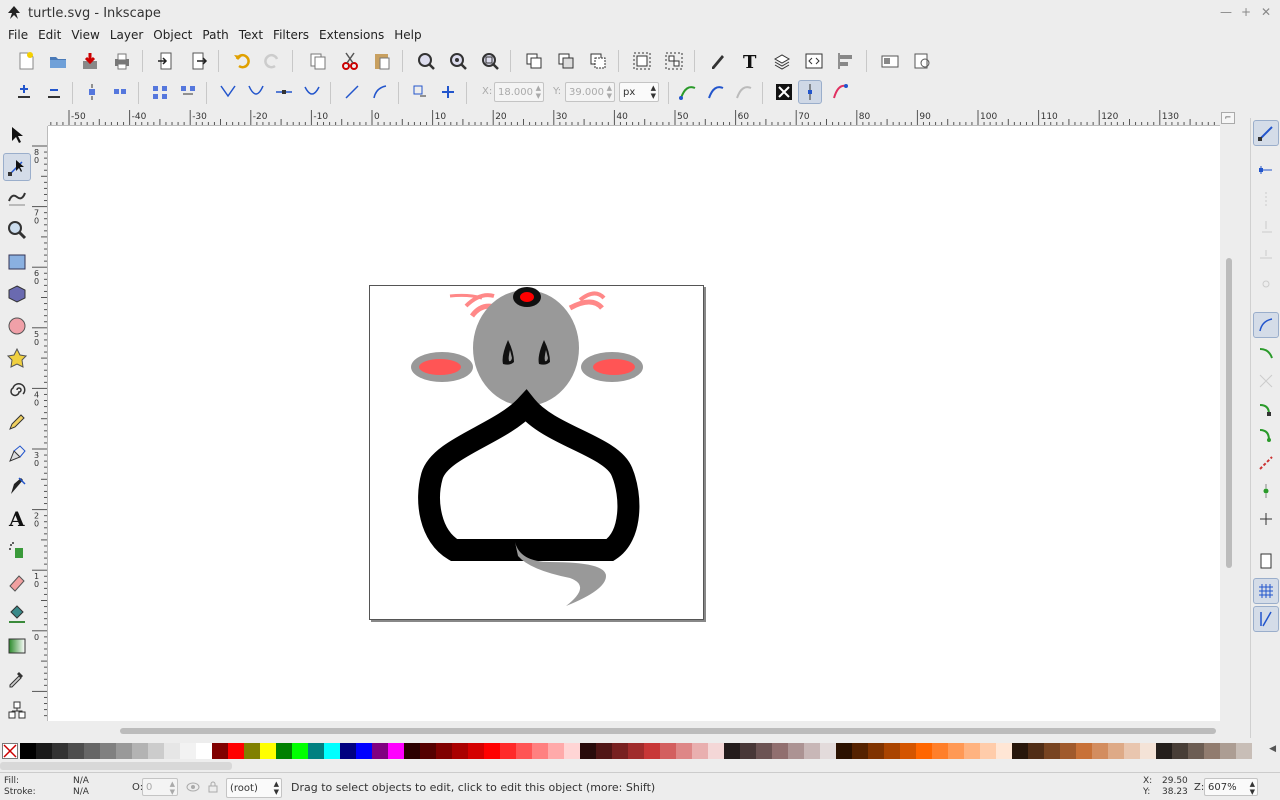 This screenshot has height=800, width=1280. I want to click on smooth-node-icon, so click(256, 92).